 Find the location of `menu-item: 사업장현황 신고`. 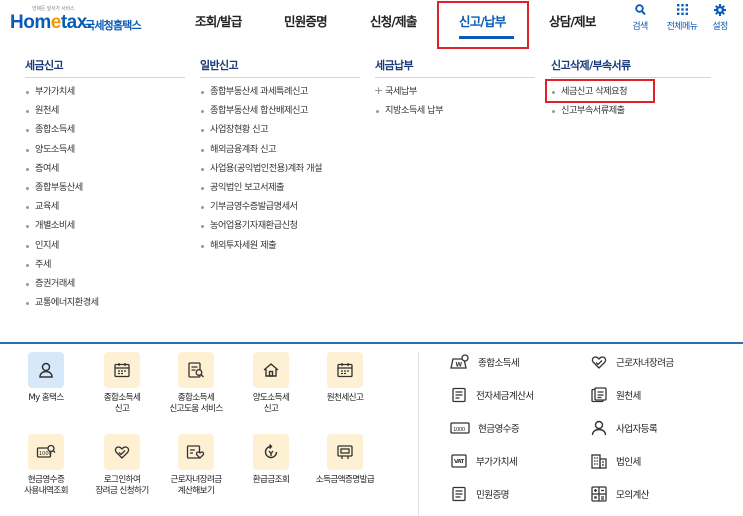

menu-item: 사업장현황 신고 is located at coordinates (260, 132).